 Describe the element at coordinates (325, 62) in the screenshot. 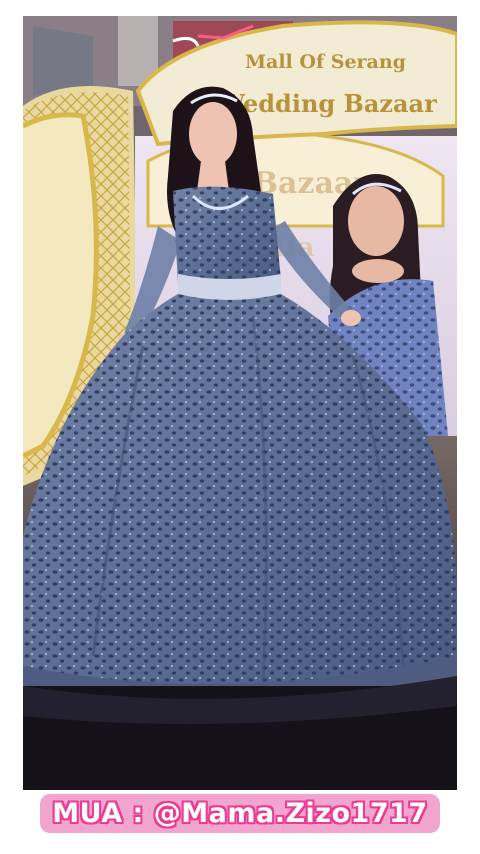

I see `sign-line1: Mall Of Serang` at that location.